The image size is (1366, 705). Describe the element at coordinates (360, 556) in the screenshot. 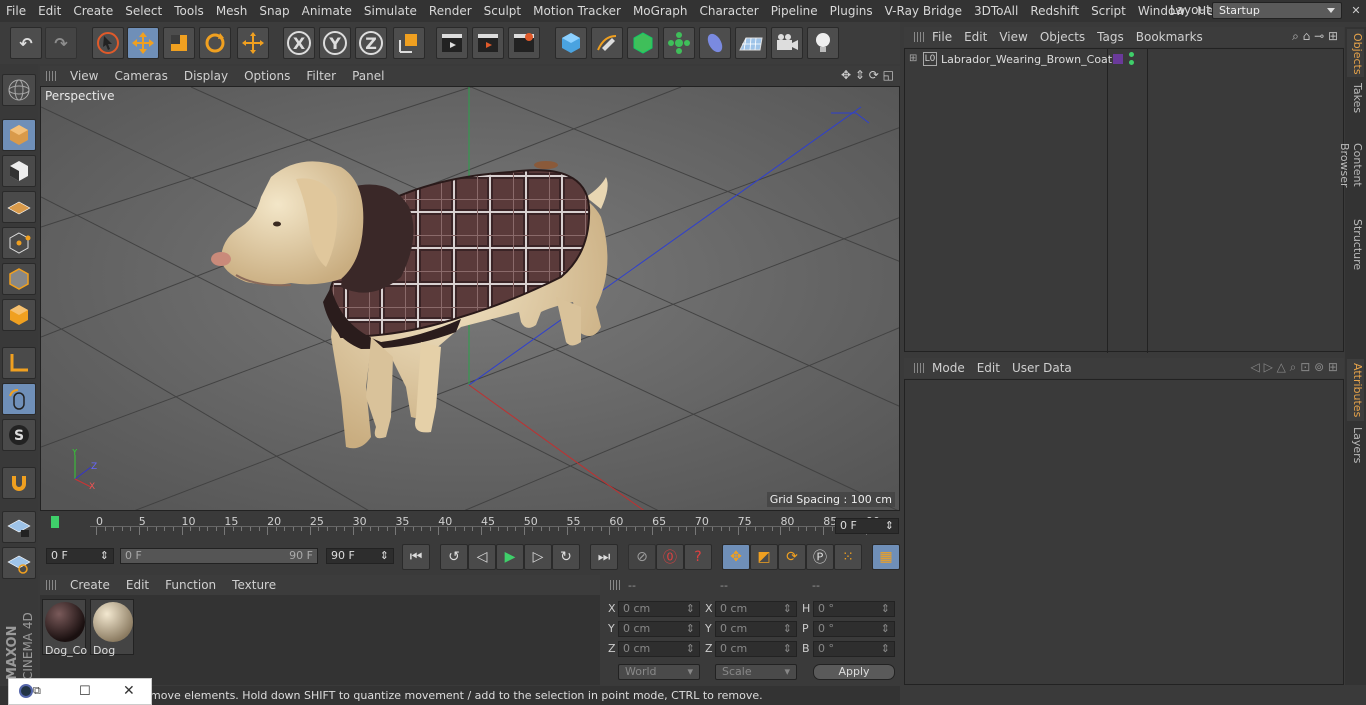

I see `end-frame-field: 90 F ⇕` at that location.